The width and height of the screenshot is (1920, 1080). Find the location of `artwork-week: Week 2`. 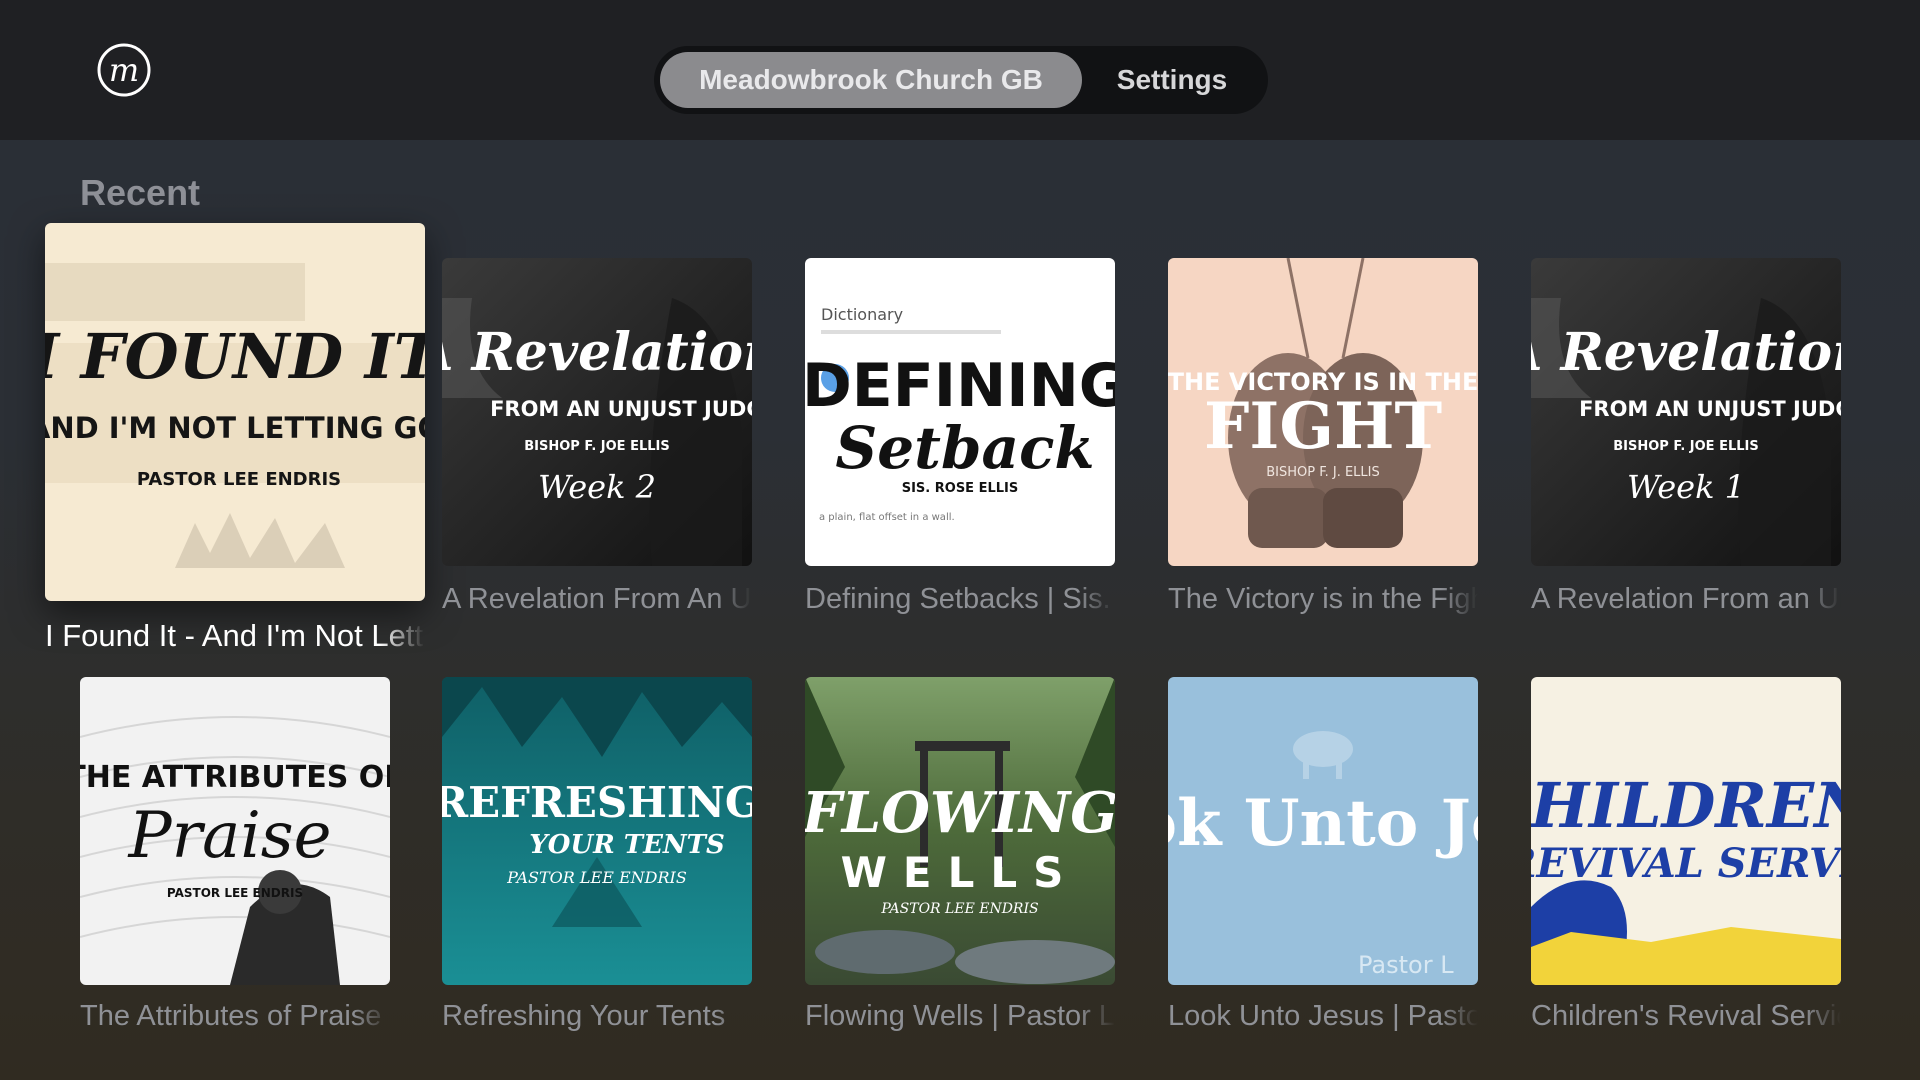

artwork-week: Week 2 is located at coordinates (597, 487).